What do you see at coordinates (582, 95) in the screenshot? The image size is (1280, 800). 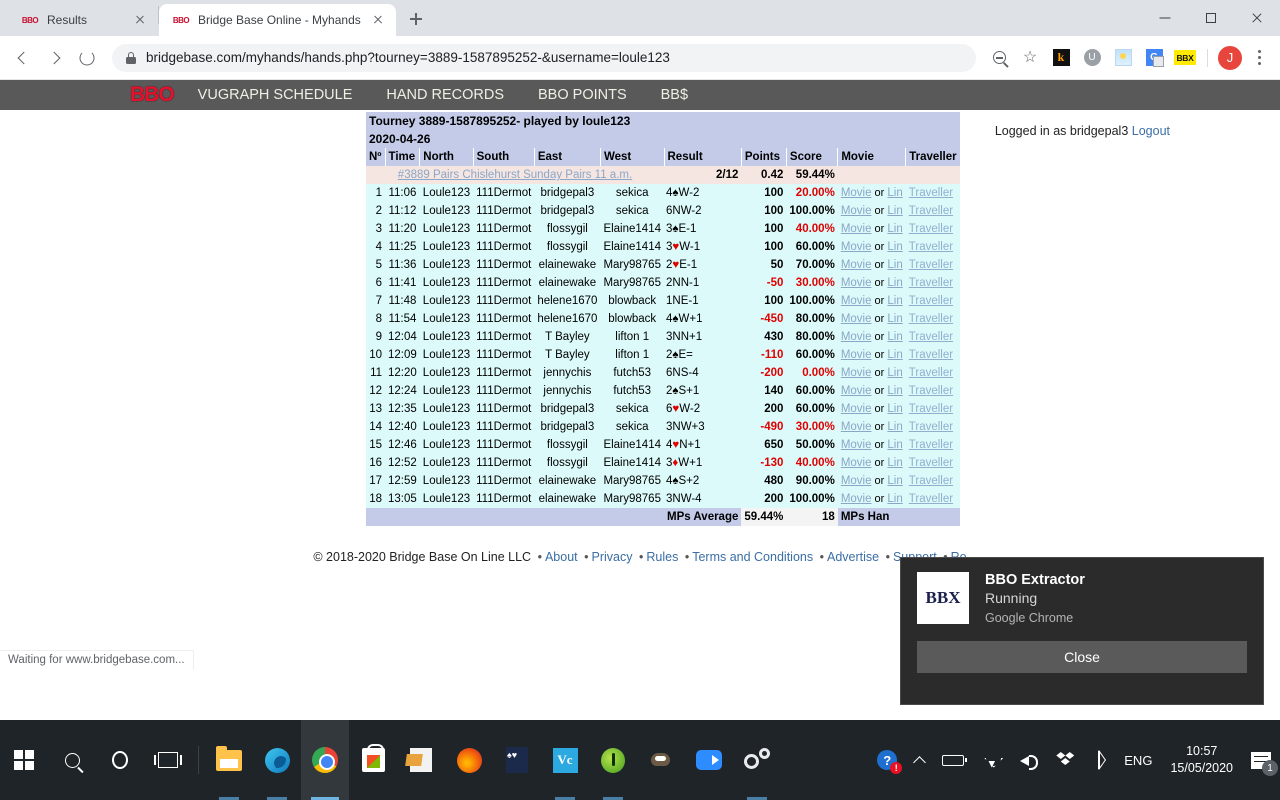 I see `nav-bbo-points: BBO POINTS` at bounding box center [582, 95].